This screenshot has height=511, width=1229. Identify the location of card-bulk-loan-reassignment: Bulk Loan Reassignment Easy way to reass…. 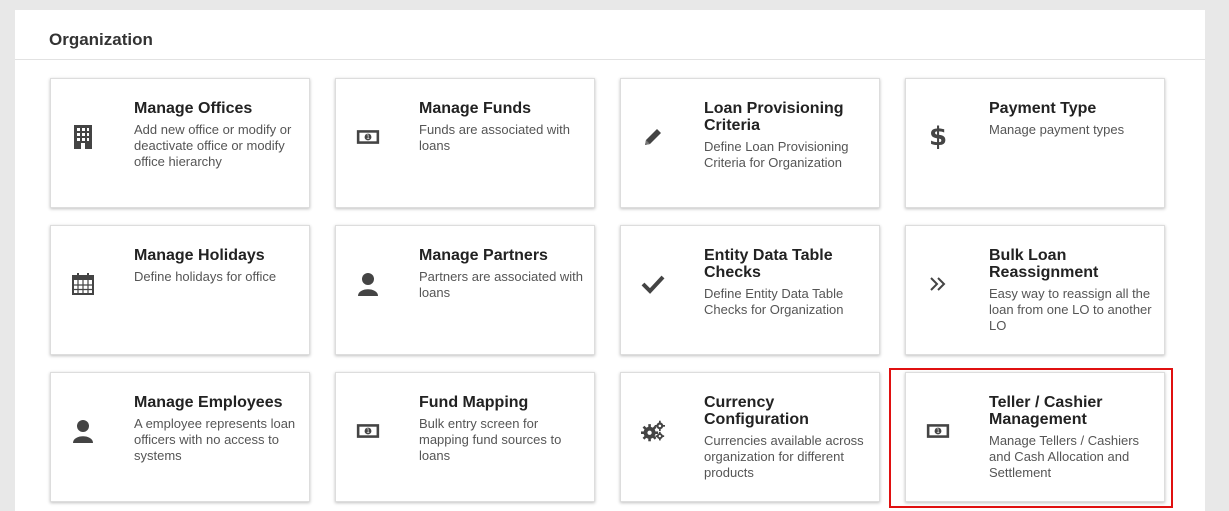
(1035, 290).